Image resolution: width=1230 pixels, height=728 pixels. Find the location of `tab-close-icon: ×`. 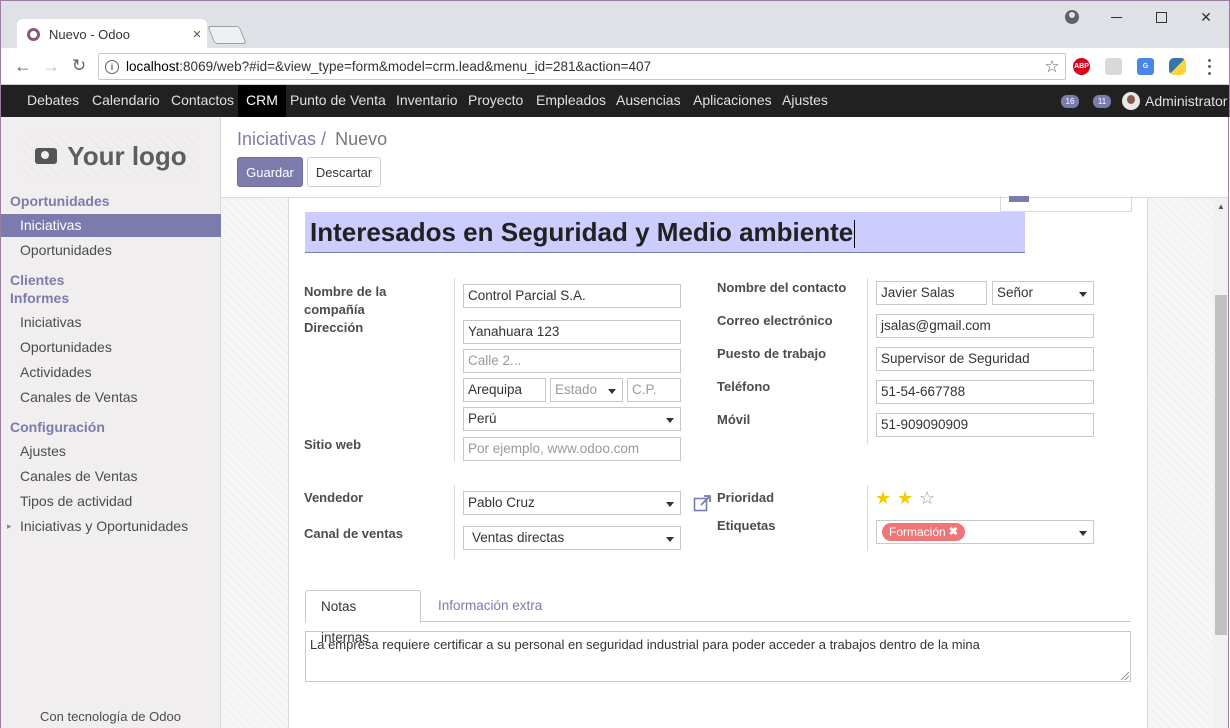

tab-close-icon: × is located at coordinates (197, 34).